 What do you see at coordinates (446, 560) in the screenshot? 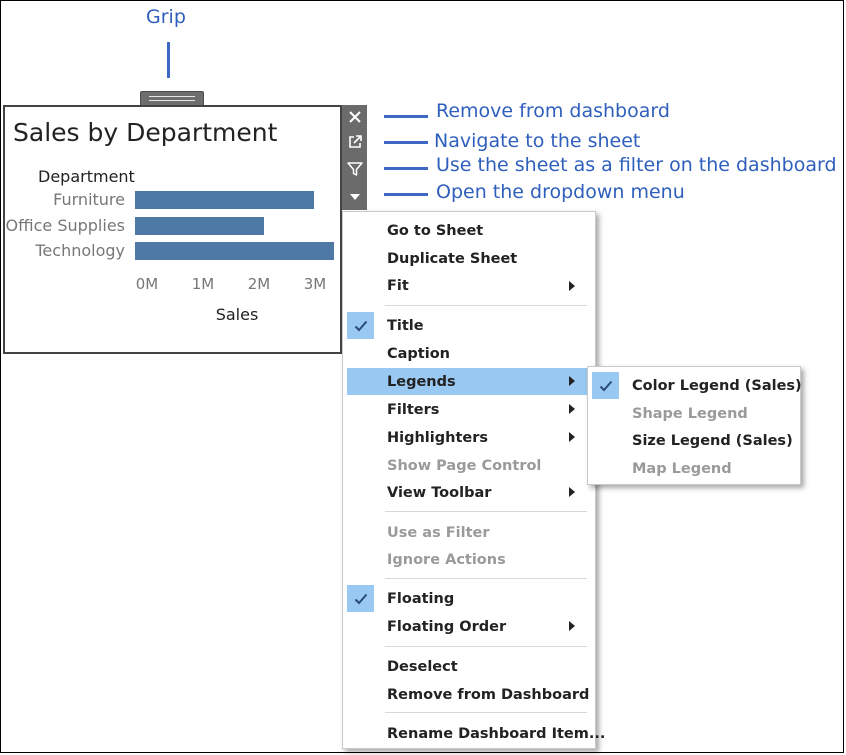
I see `menu-item-ignore-actions: Ignore Actions` at bounding box center [446, 560].